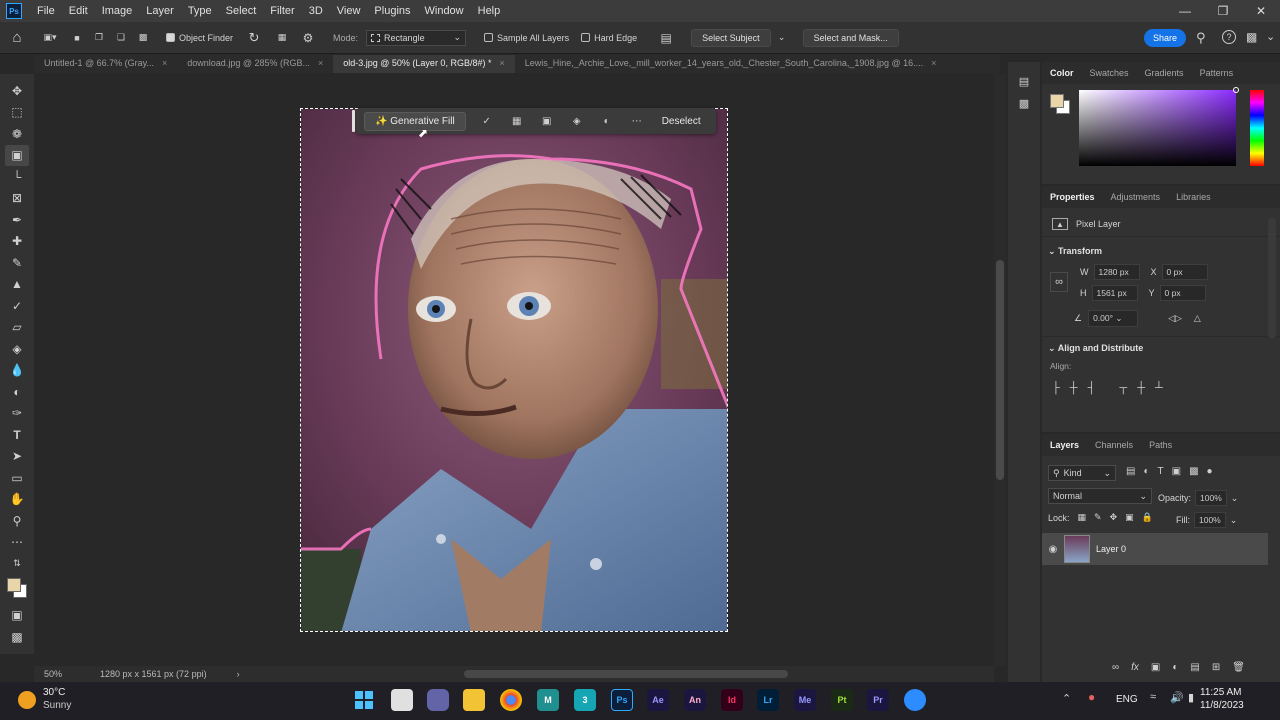  I want to click on eraser-tool-icon: ▱, so click(17, 328).